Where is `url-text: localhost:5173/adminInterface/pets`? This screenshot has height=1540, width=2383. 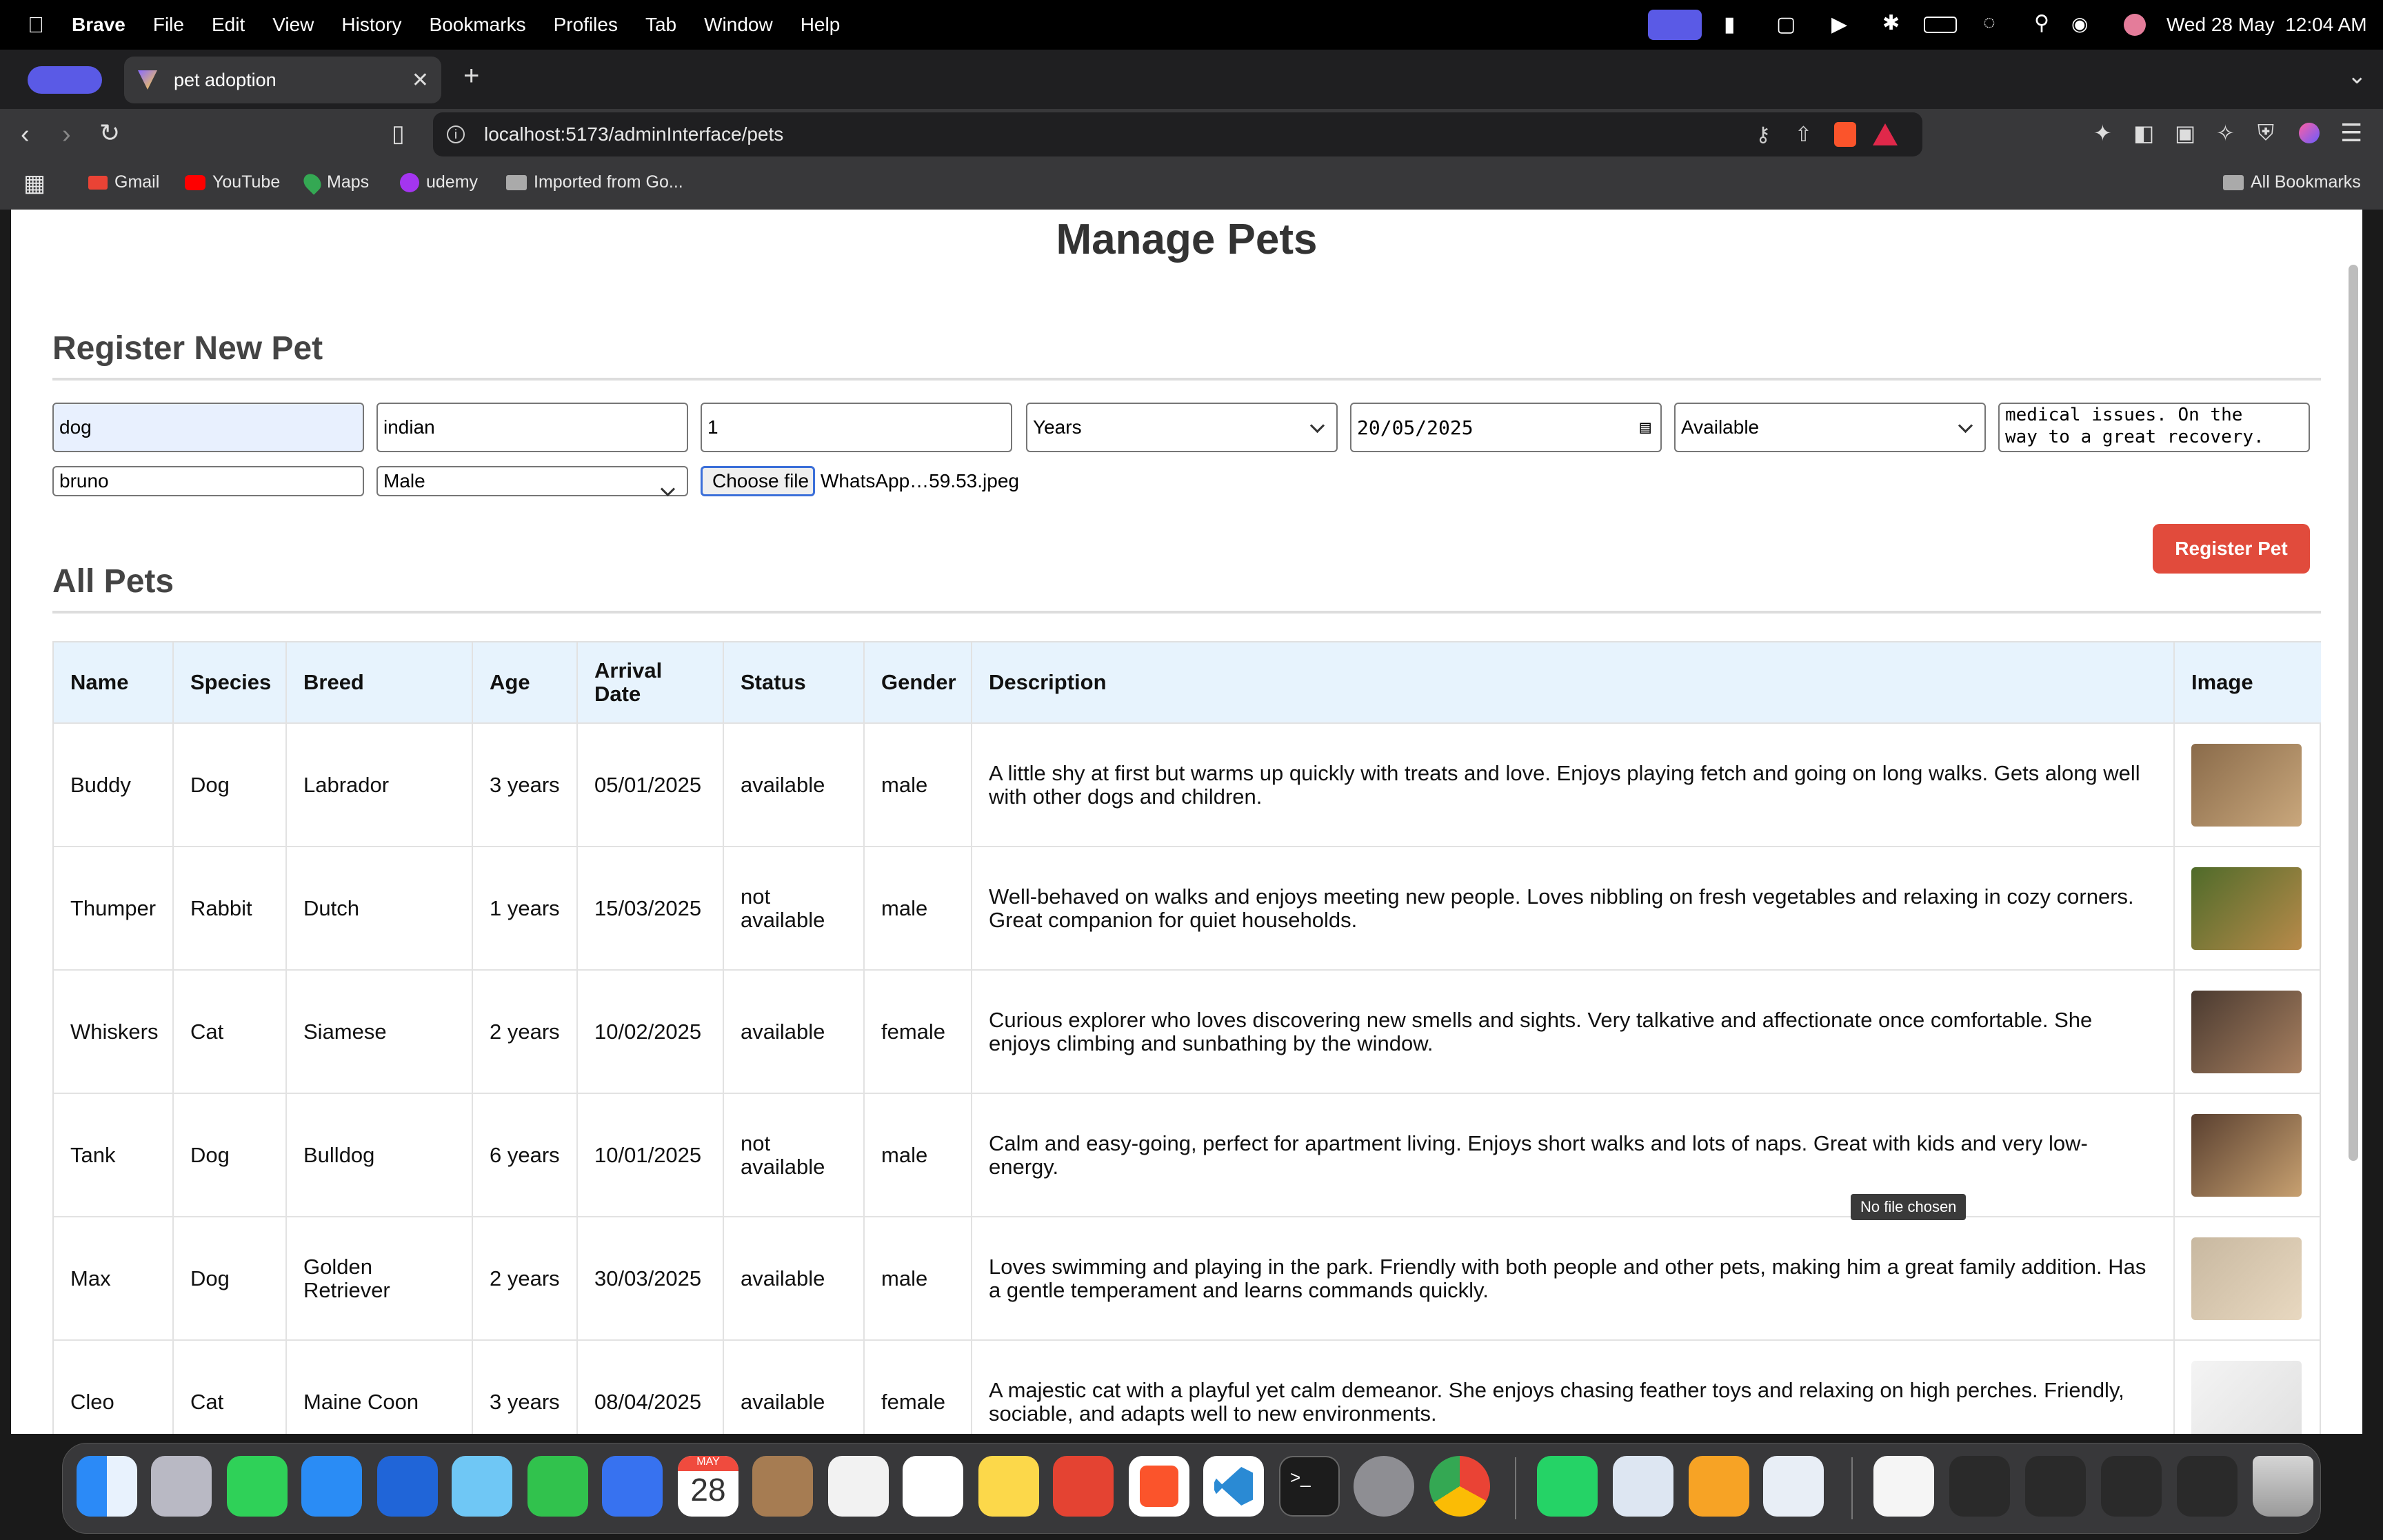 url-text: localhost:5173/adminInterface/pets is located at coordinates (633, 134).